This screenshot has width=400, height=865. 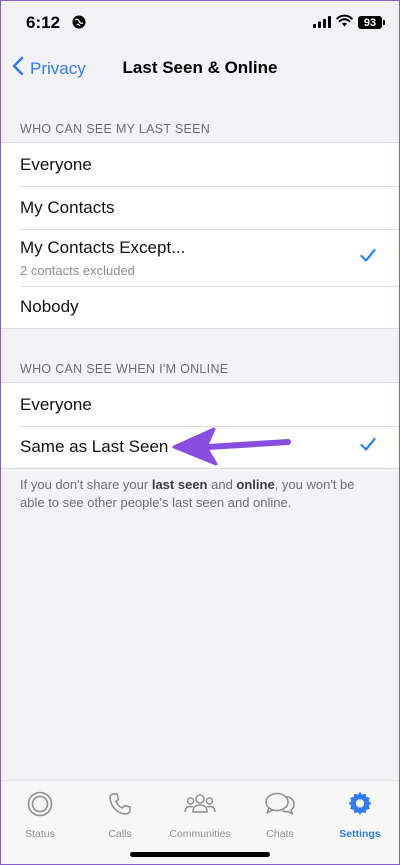 What do you see at coordinates (120, 834) in the screenshot?
I see `tab-label: Calls` at bounding box center [120, 834].